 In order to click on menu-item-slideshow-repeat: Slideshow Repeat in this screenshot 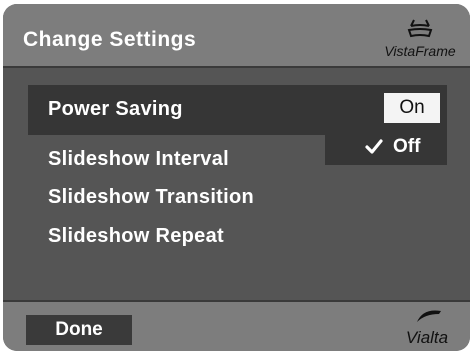, I will do `click(136, 236)`.